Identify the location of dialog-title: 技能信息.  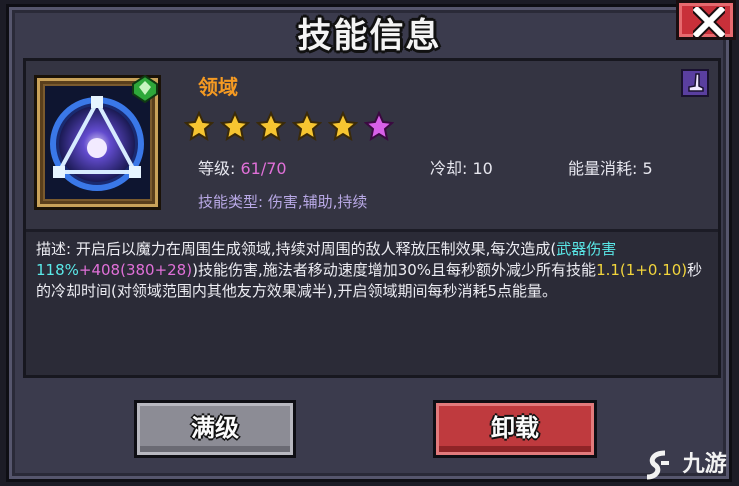
(369, 36).